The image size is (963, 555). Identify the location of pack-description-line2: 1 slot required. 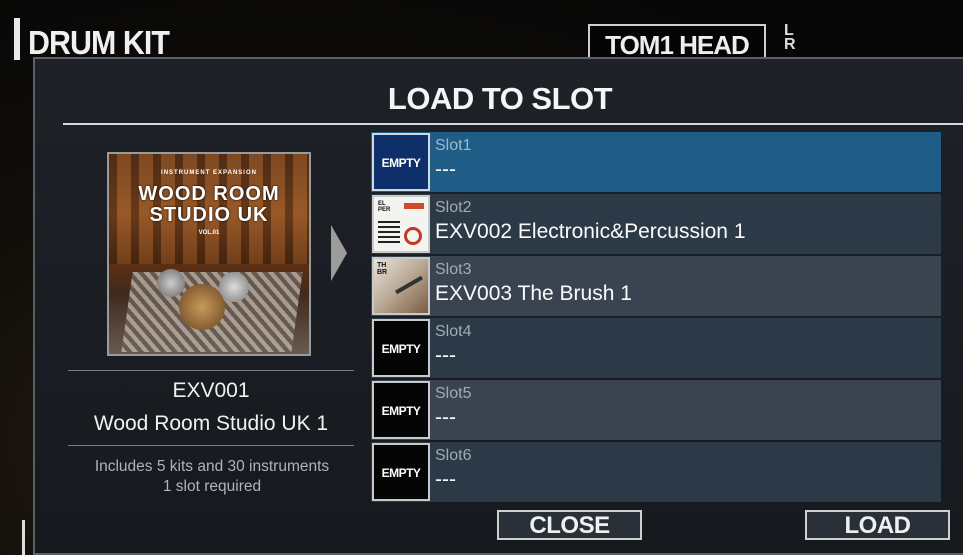
(212, 486).